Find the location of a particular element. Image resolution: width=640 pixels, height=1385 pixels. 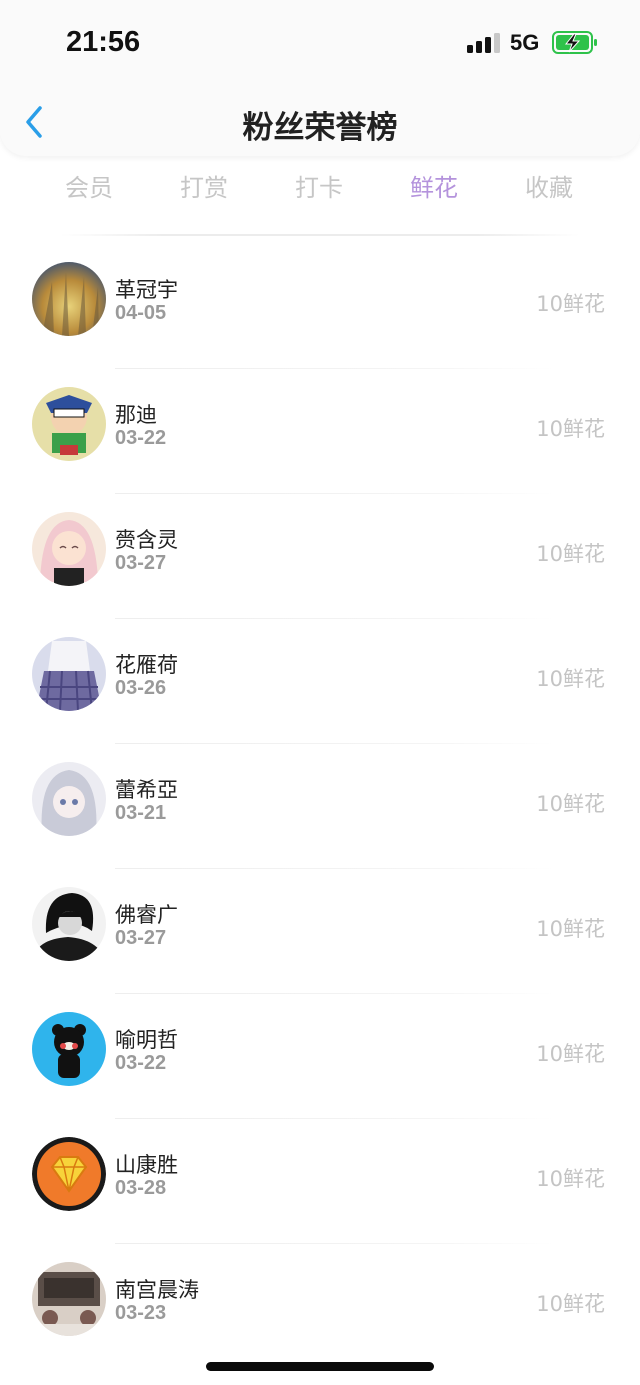

page-title: 粉丝荣誉榜 is located at coordinates (320, 128).